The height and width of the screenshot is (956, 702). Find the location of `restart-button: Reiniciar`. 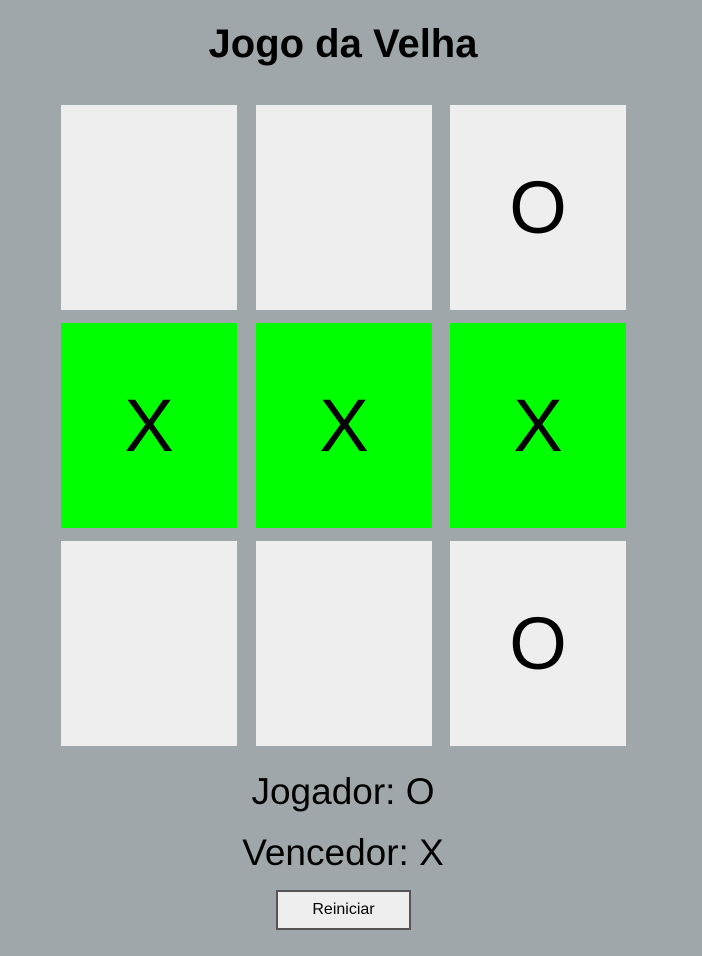

restart-button: Reiniciar is located at coordinates (343, 910).